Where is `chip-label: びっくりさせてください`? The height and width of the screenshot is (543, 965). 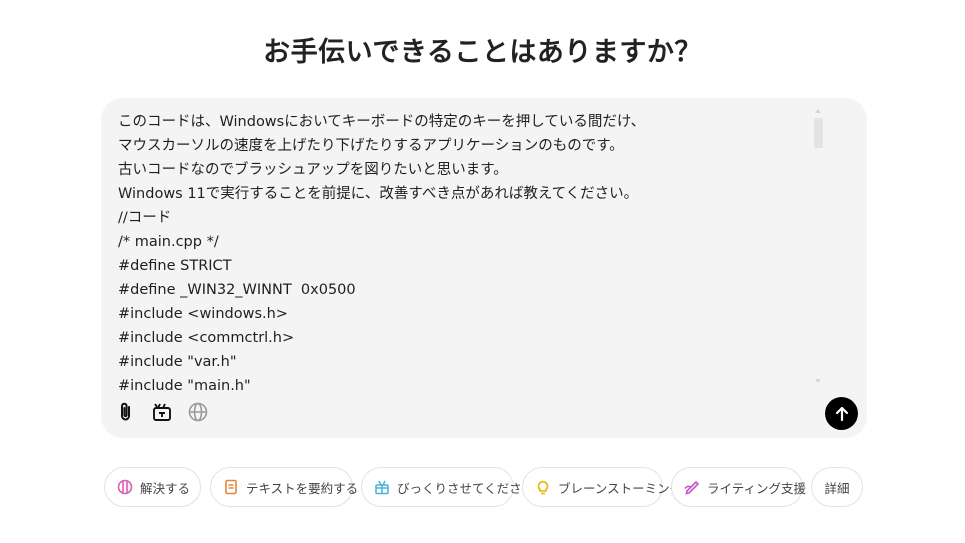
chip-label: びっくりさせてください is located at coordinates (466, 488).